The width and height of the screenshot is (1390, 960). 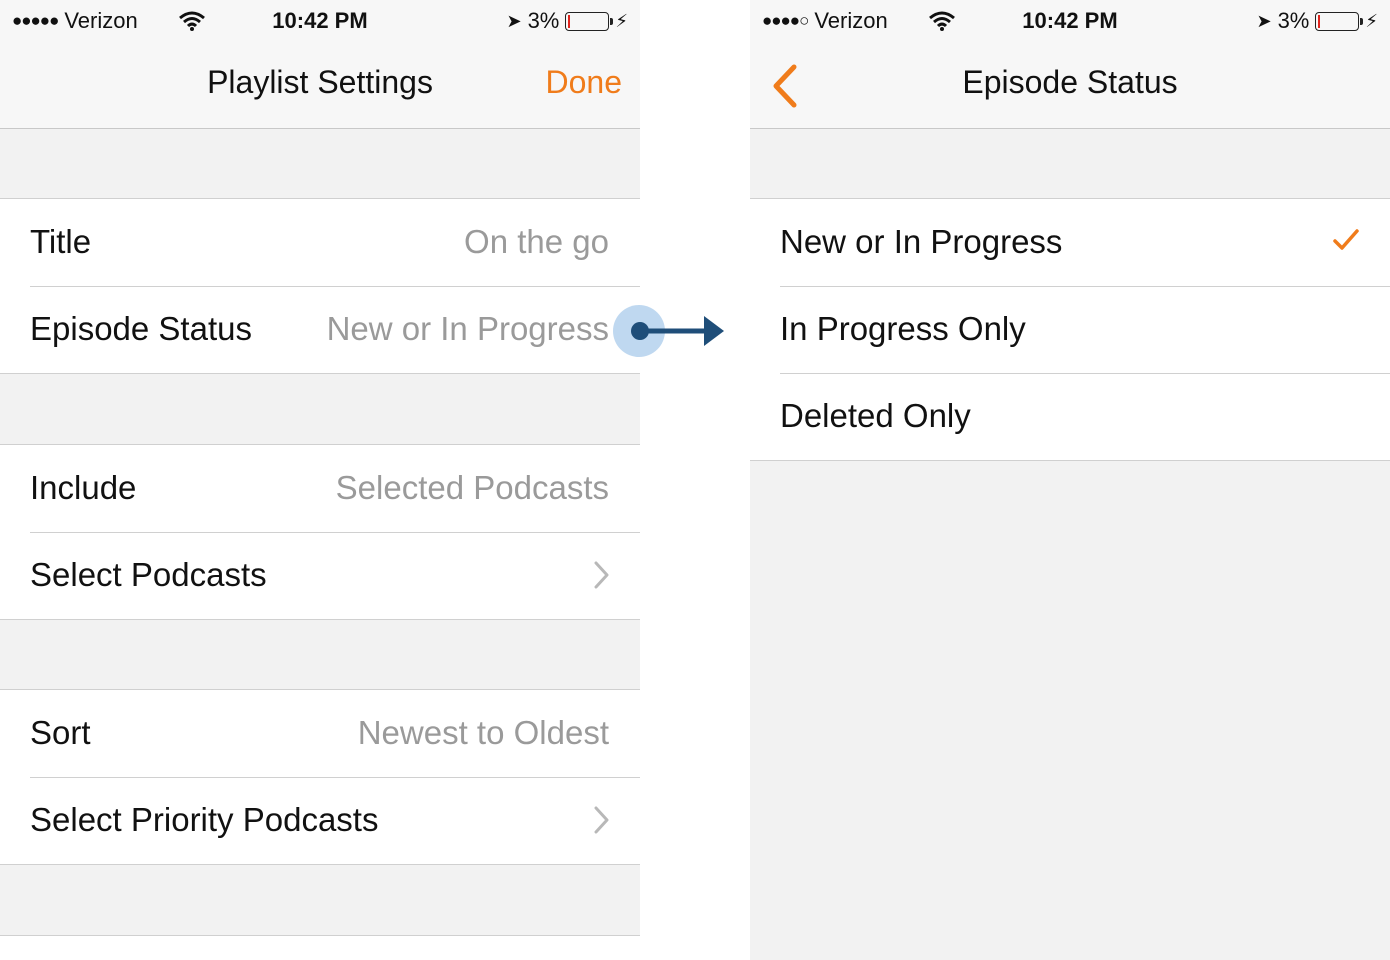 I want to click on page-title: Episode Status, so click(x=1070, y=82).